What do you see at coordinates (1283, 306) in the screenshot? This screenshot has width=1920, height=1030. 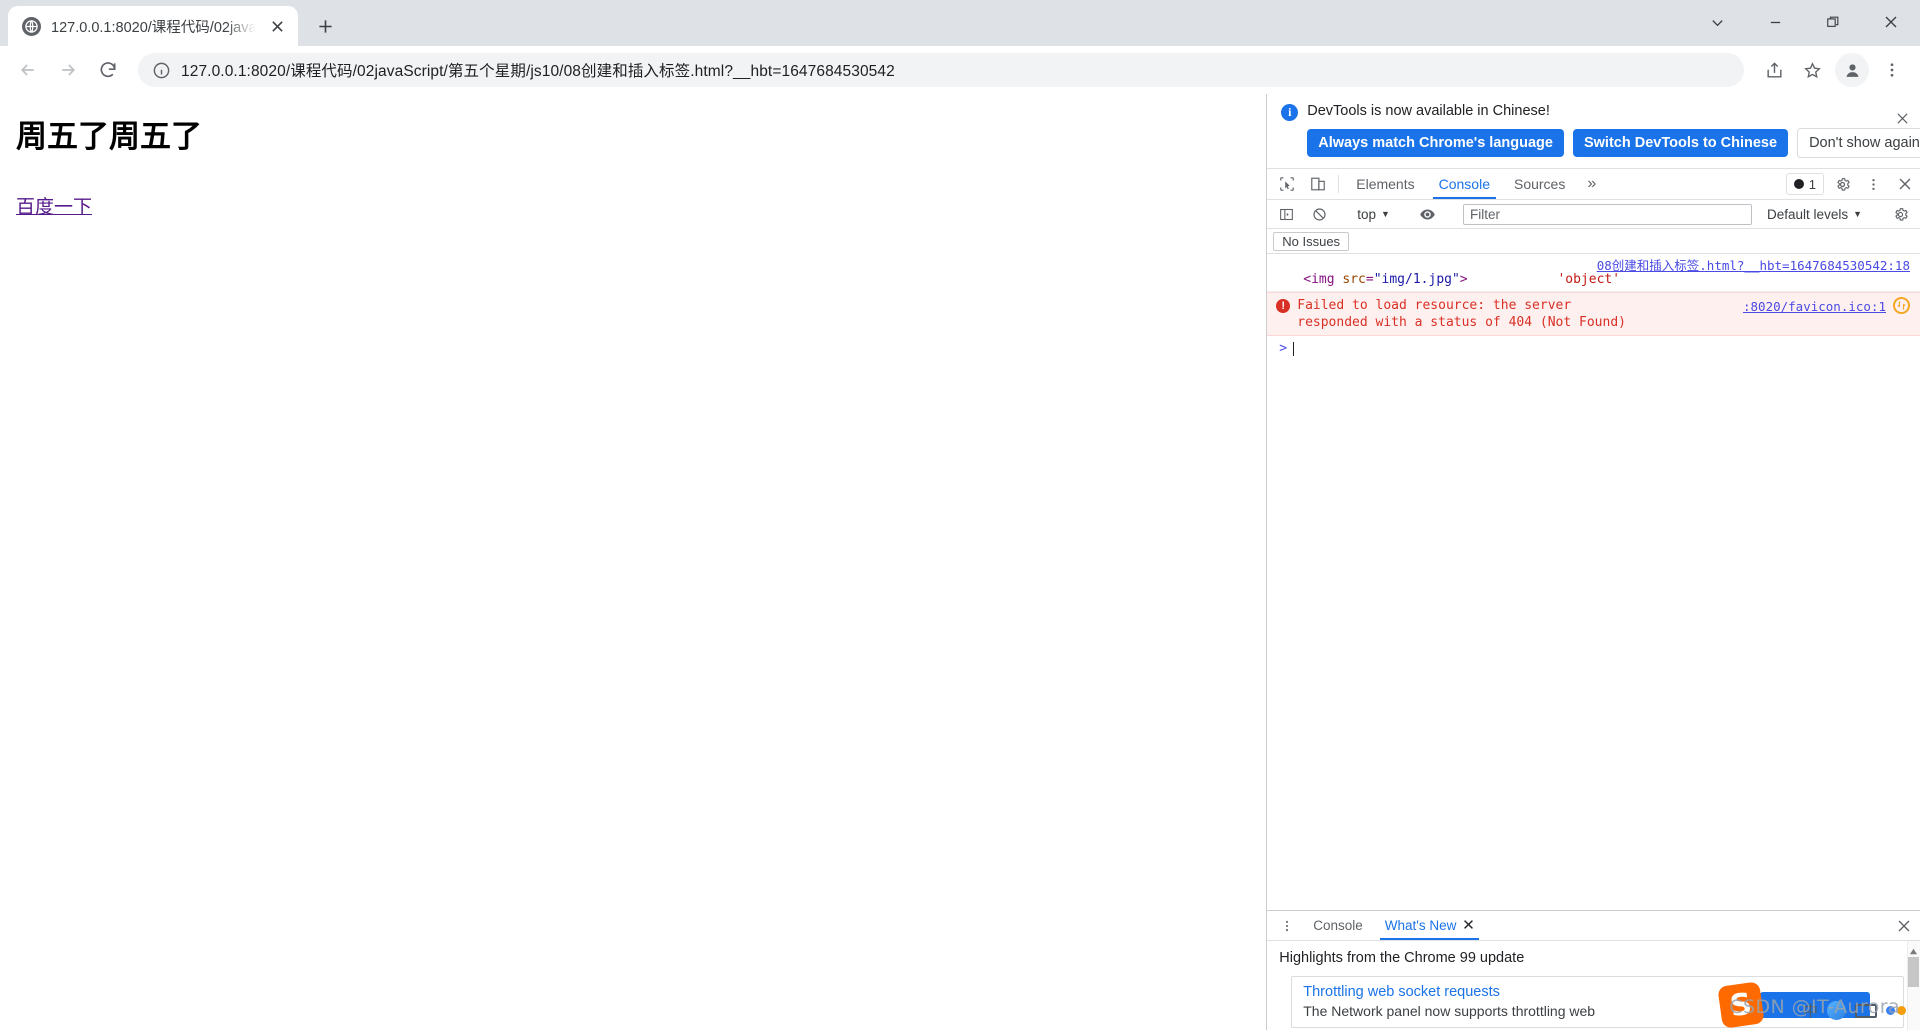 I see `error-icon: !` at bounding box center [1283, 306].